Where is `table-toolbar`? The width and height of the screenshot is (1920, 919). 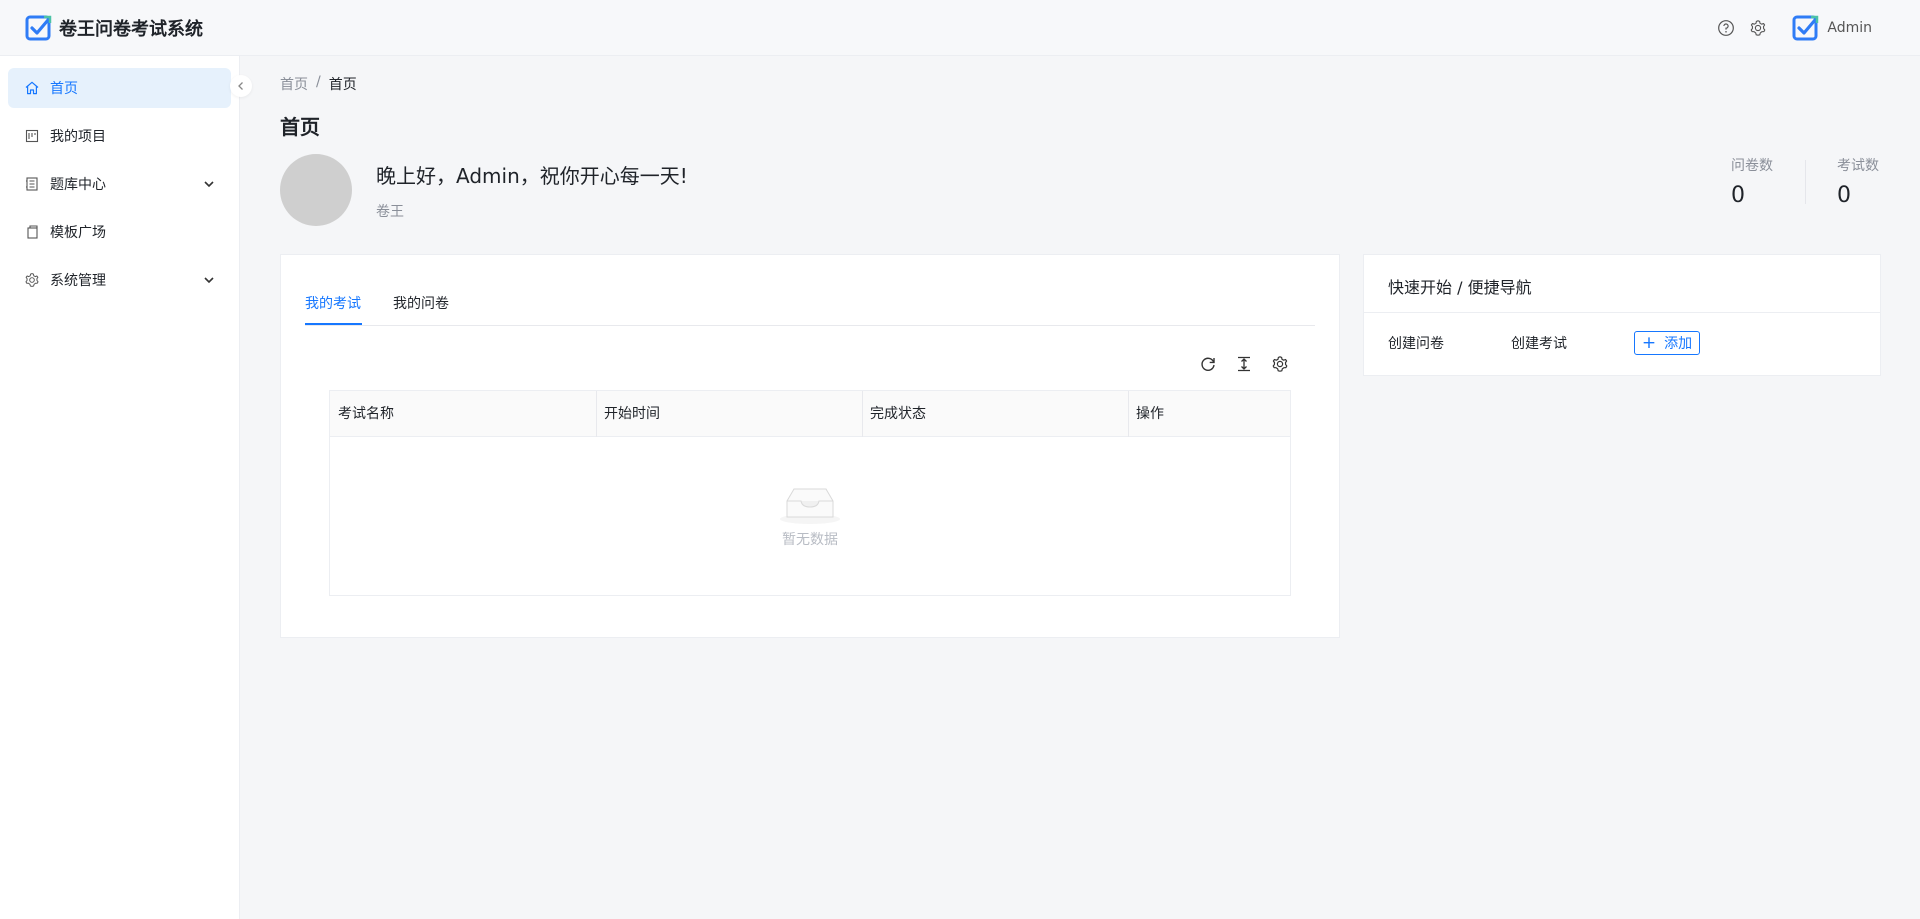
table-toolbar is located at coordinates (1235, 364).